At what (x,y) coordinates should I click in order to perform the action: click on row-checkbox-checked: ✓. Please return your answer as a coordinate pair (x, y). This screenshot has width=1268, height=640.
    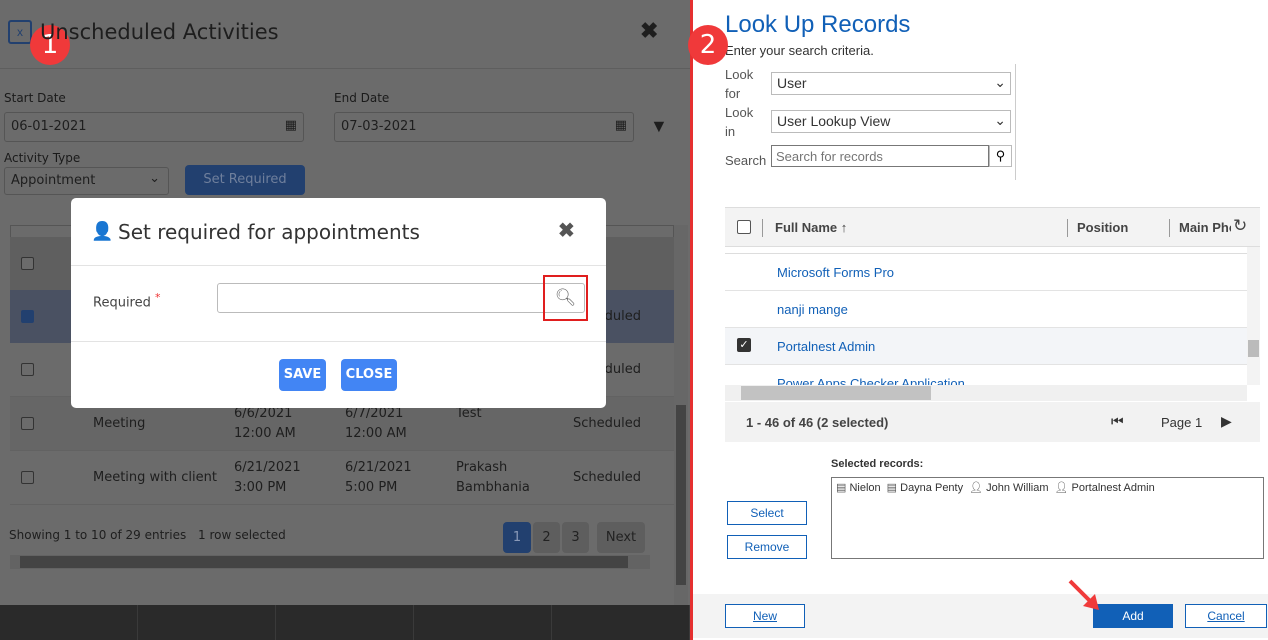
    Looking at the image, I should click on (744, 345).